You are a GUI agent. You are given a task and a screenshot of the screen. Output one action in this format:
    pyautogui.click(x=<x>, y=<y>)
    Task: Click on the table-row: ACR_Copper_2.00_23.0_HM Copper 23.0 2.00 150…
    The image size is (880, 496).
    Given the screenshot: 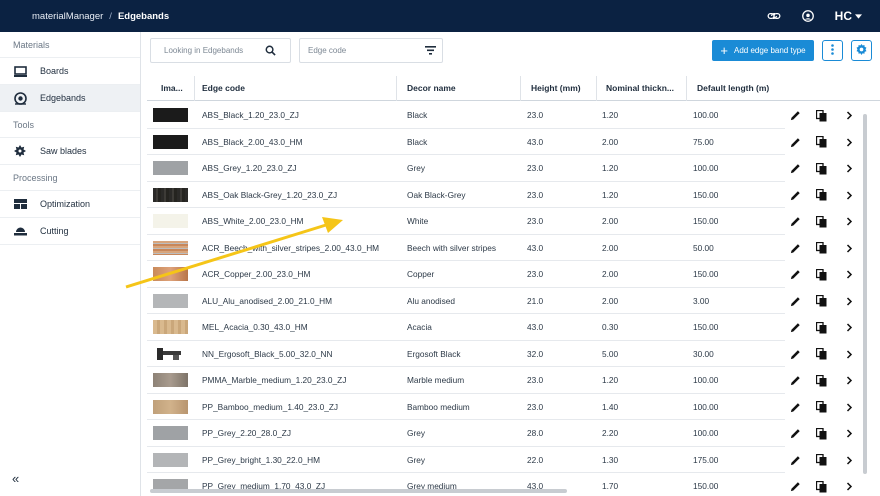 What is the action you would take?
    pyautogui.click(x=466, y=274)
    